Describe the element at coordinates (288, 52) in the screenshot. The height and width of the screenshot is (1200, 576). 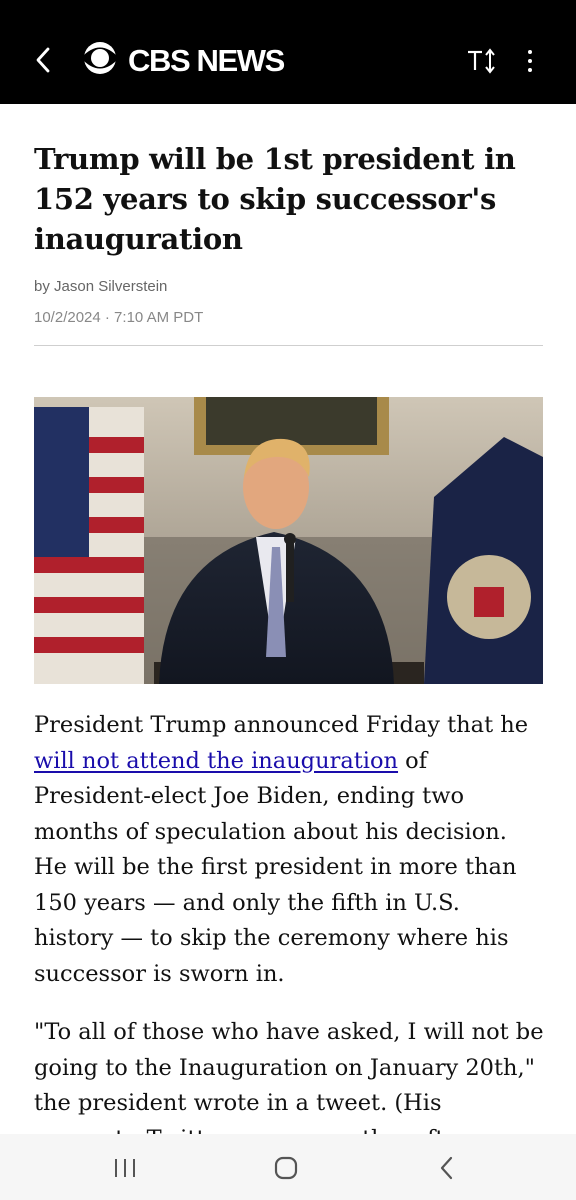
I see `app-bar: CBS NEWS` at that location.